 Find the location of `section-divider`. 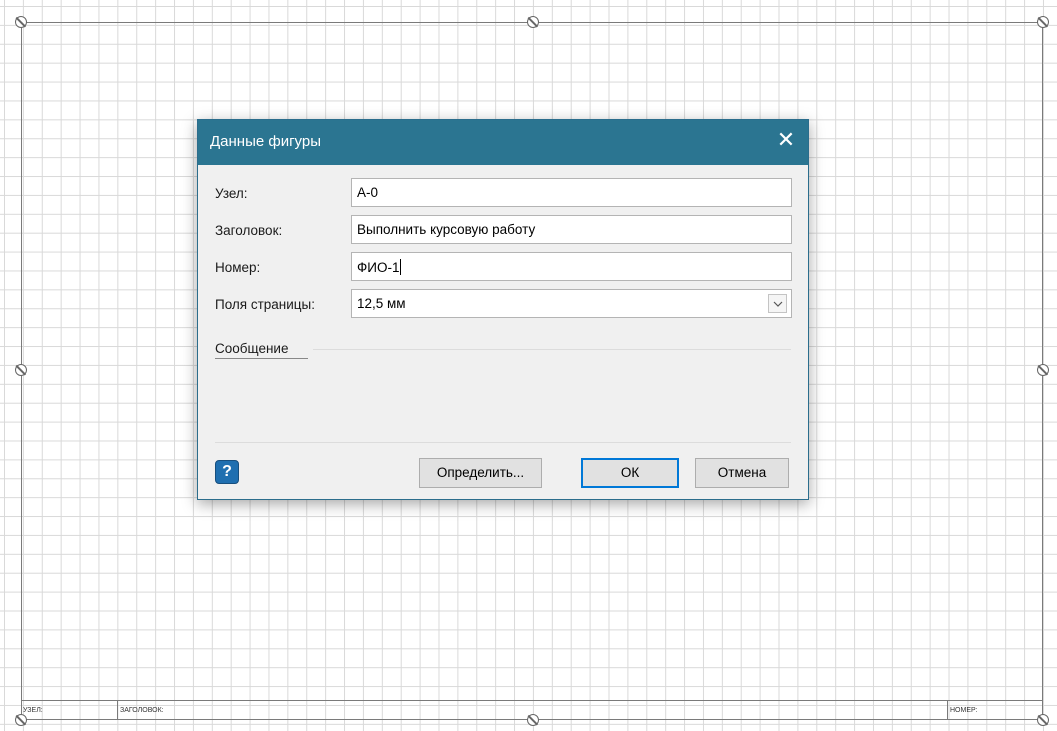

section-divider is located at coordinates (552, 349).